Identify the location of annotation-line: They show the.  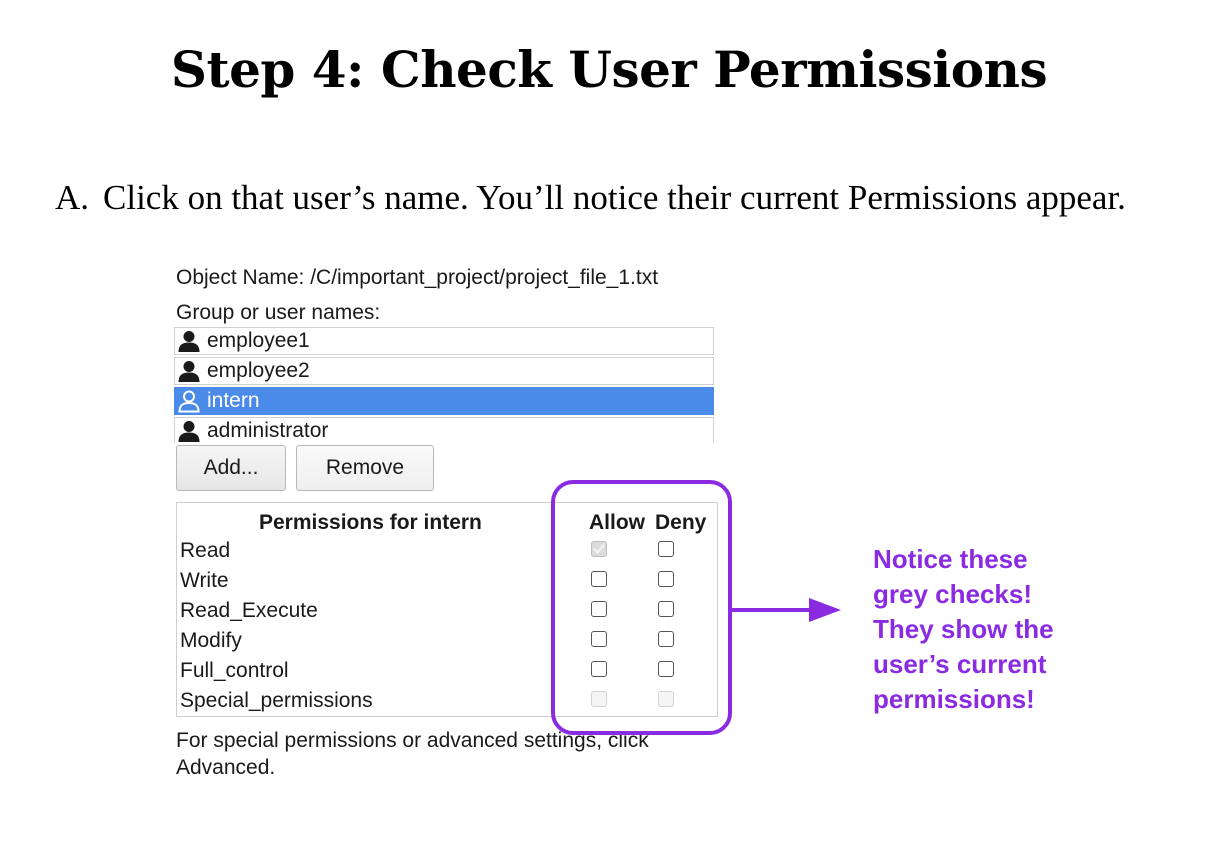
(963, 629).